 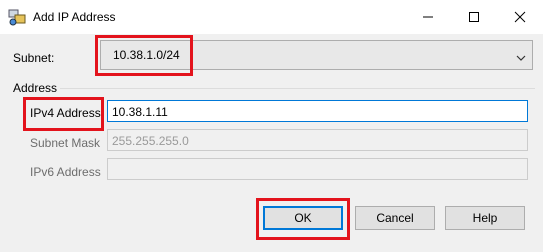 I want to click on minimize-button, so click(x=428, y=17).